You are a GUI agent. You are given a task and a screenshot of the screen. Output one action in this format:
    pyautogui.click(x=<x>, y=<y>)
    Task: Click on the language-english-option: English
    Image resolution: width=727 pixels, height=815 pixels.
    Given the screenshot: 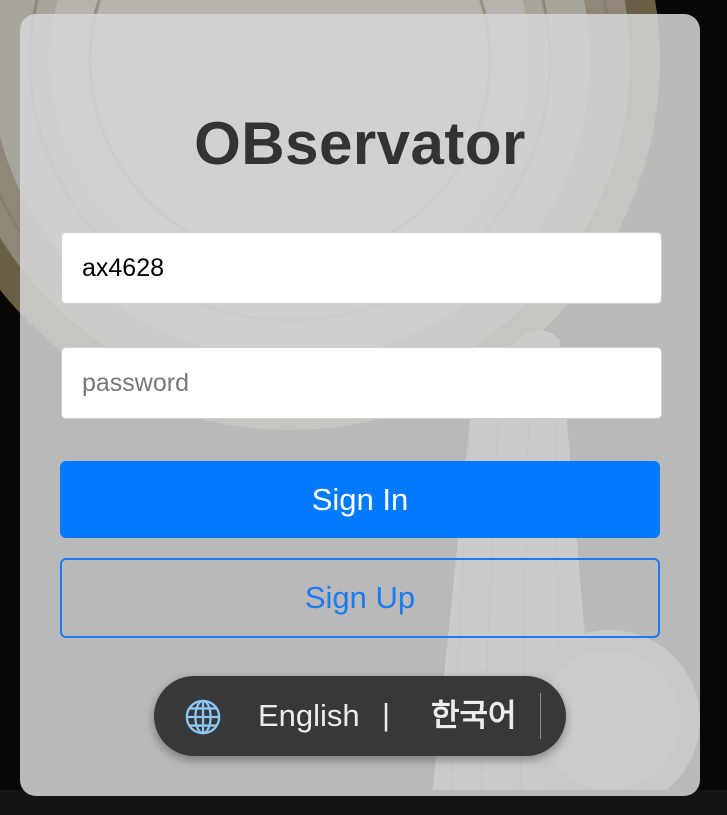 What is the action you would take?
    pyautogui.click(x=309, y=716)
    